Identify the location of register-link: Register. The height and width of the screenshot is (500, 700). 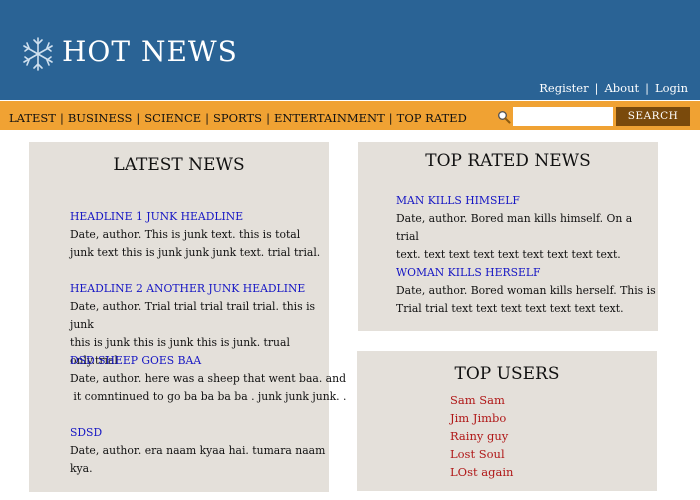
(563, 88).